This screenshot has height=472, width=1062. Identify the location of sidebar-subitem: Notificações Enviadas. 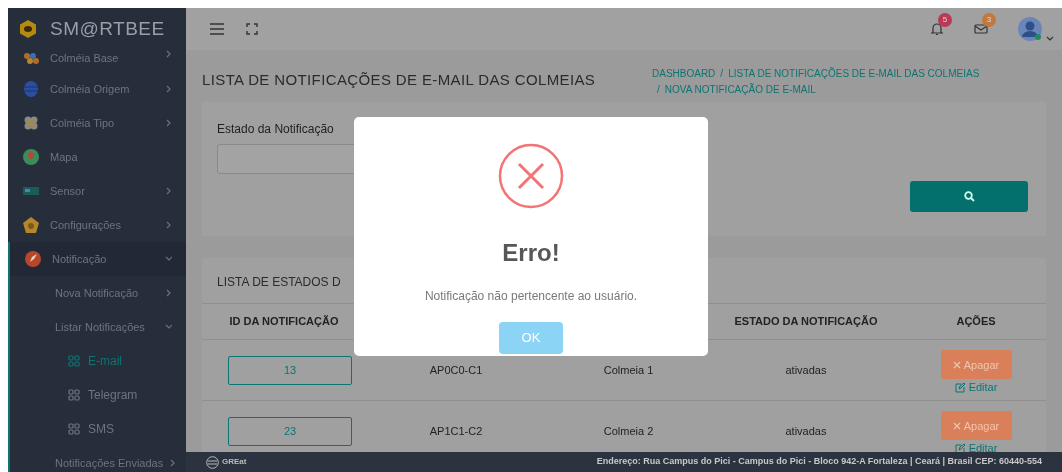
(98, 459).